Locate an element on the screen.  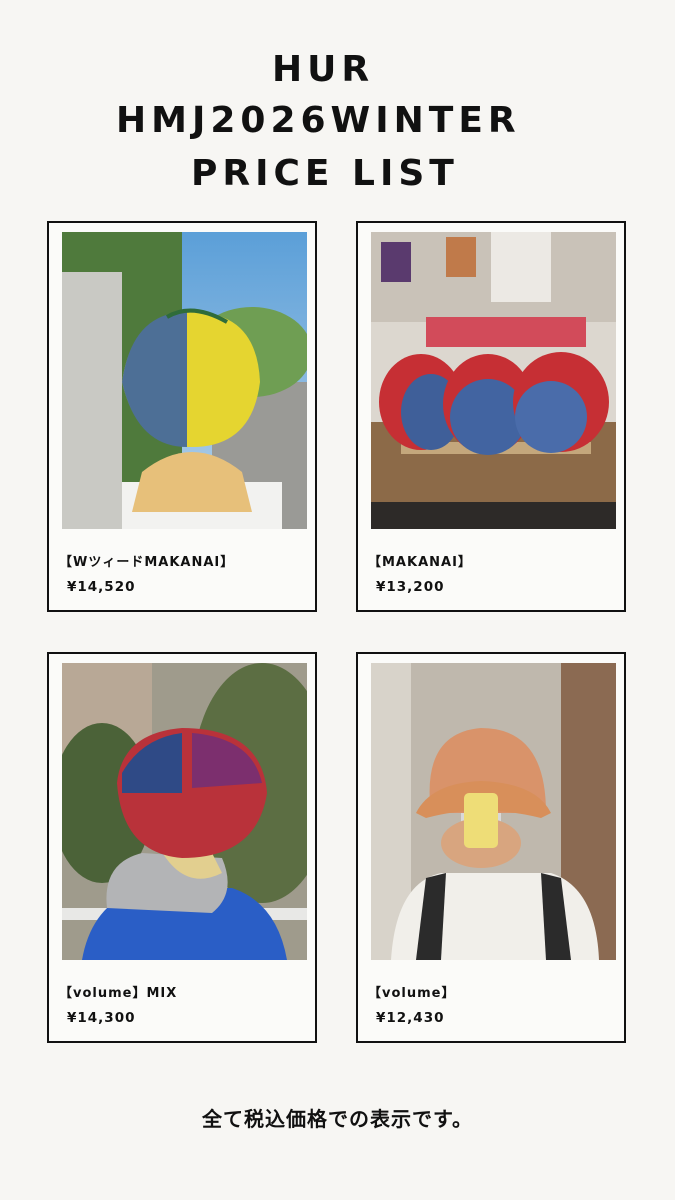
product-card-volume-mix: 【volume】MIX ¥14,300 is located at coordinates (182, 847).